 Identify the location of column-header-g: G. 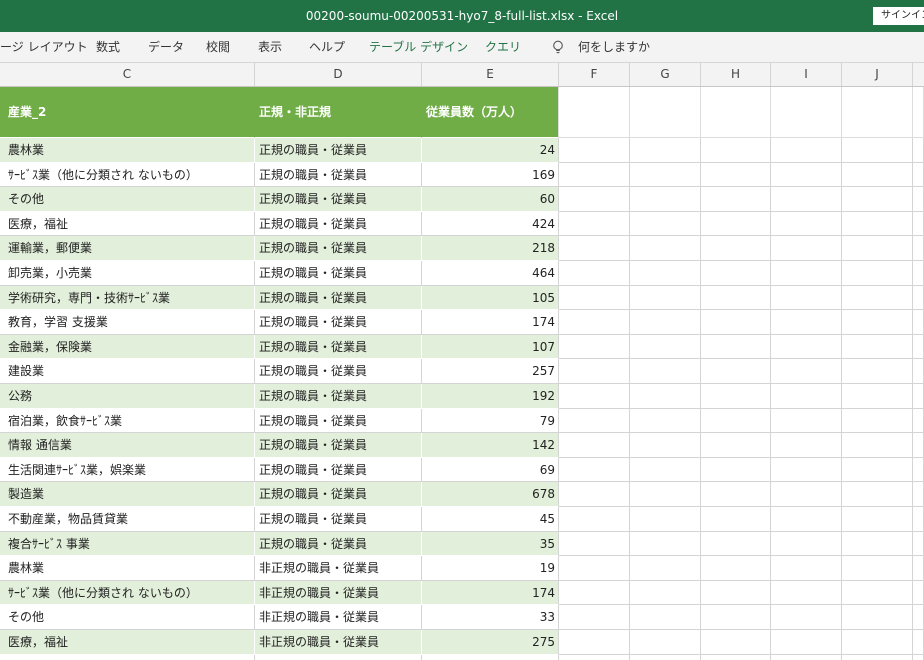
(665, 74).